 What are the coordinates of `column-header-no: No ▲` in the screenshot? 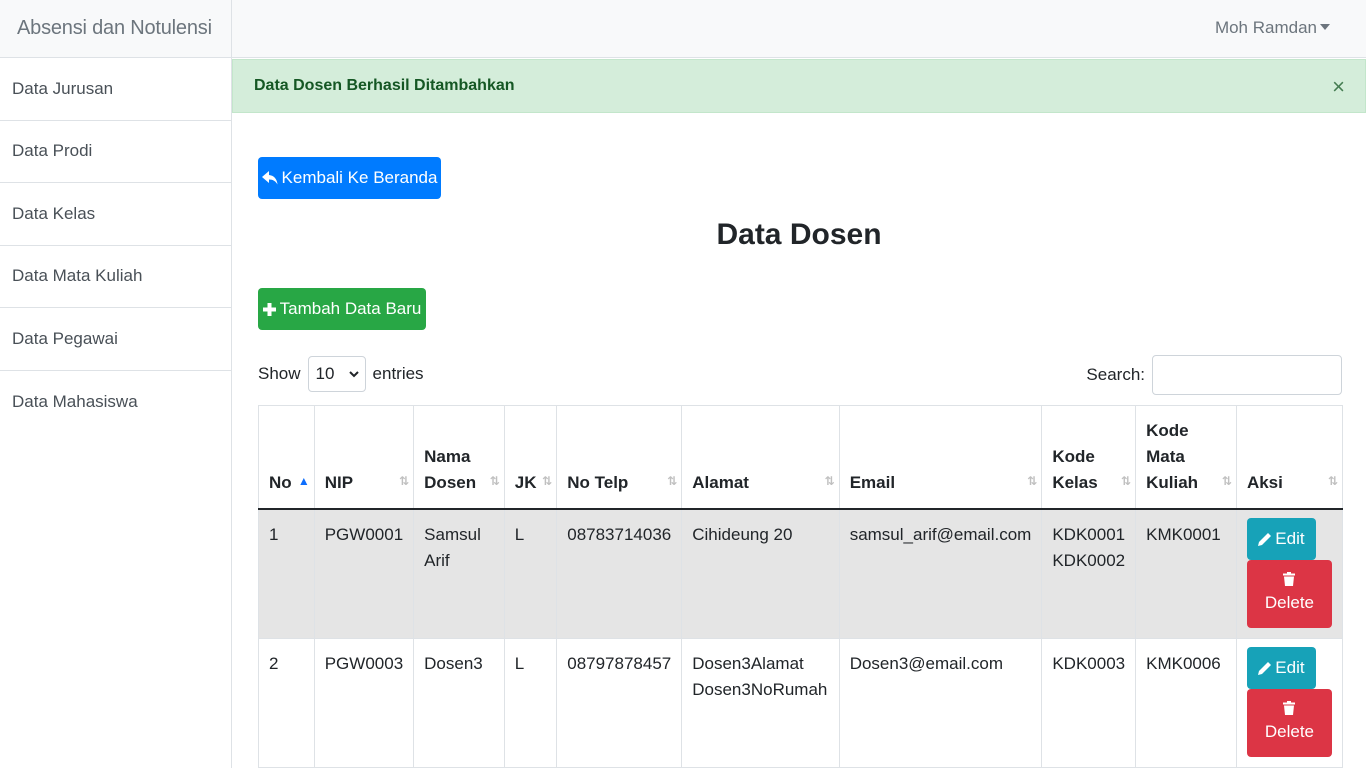 It's located at (286, 457).